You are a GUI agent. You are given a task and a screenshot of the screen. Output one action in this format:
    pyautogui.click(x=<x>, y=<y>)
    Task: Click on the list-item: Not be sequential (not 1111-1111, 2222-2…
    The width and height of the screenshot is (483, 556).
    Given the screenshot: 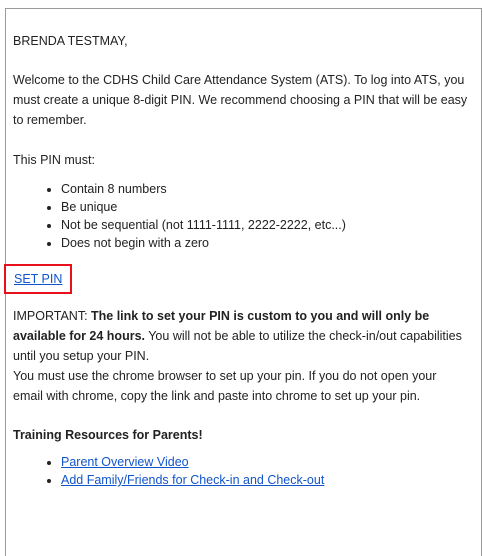 What is the action you would take?
    pyautogui.click(x=264, y=225)
    